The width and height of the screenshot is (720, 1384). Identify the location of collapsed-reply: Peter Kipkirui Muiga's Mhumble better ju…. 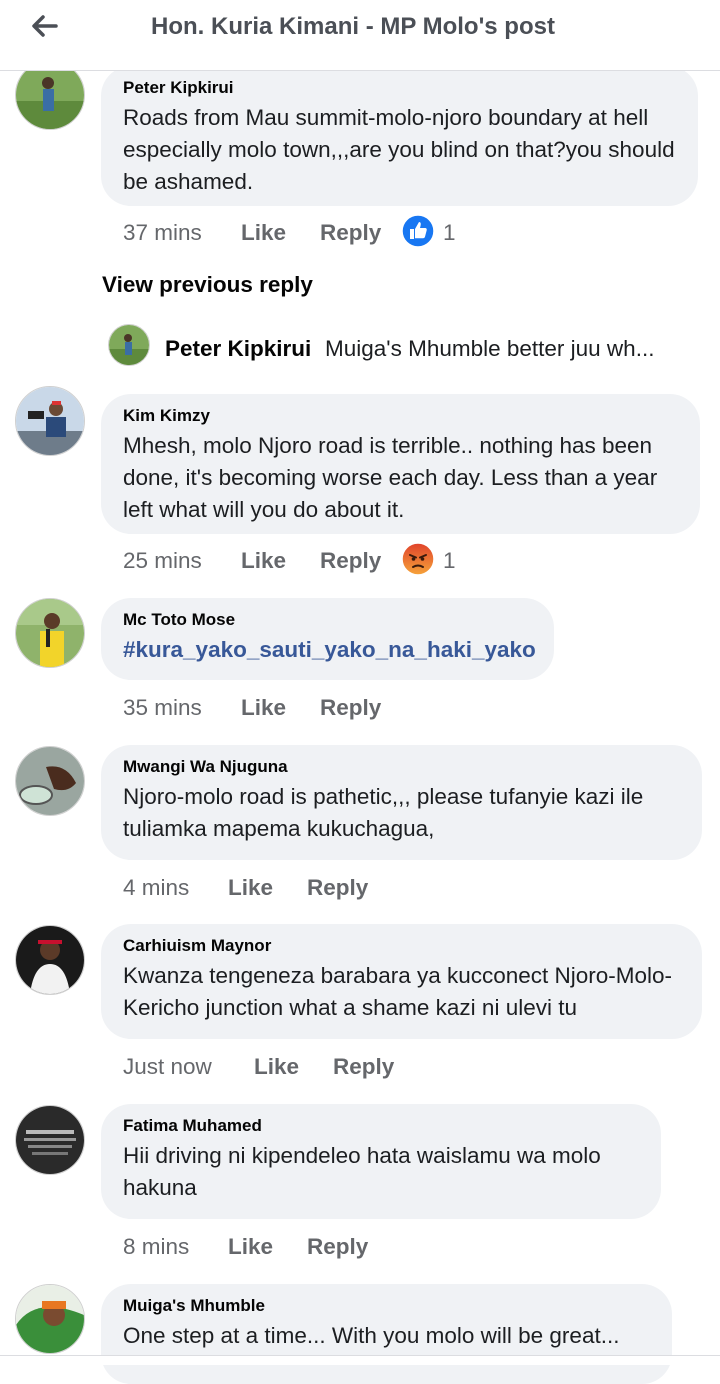
(398, 345).